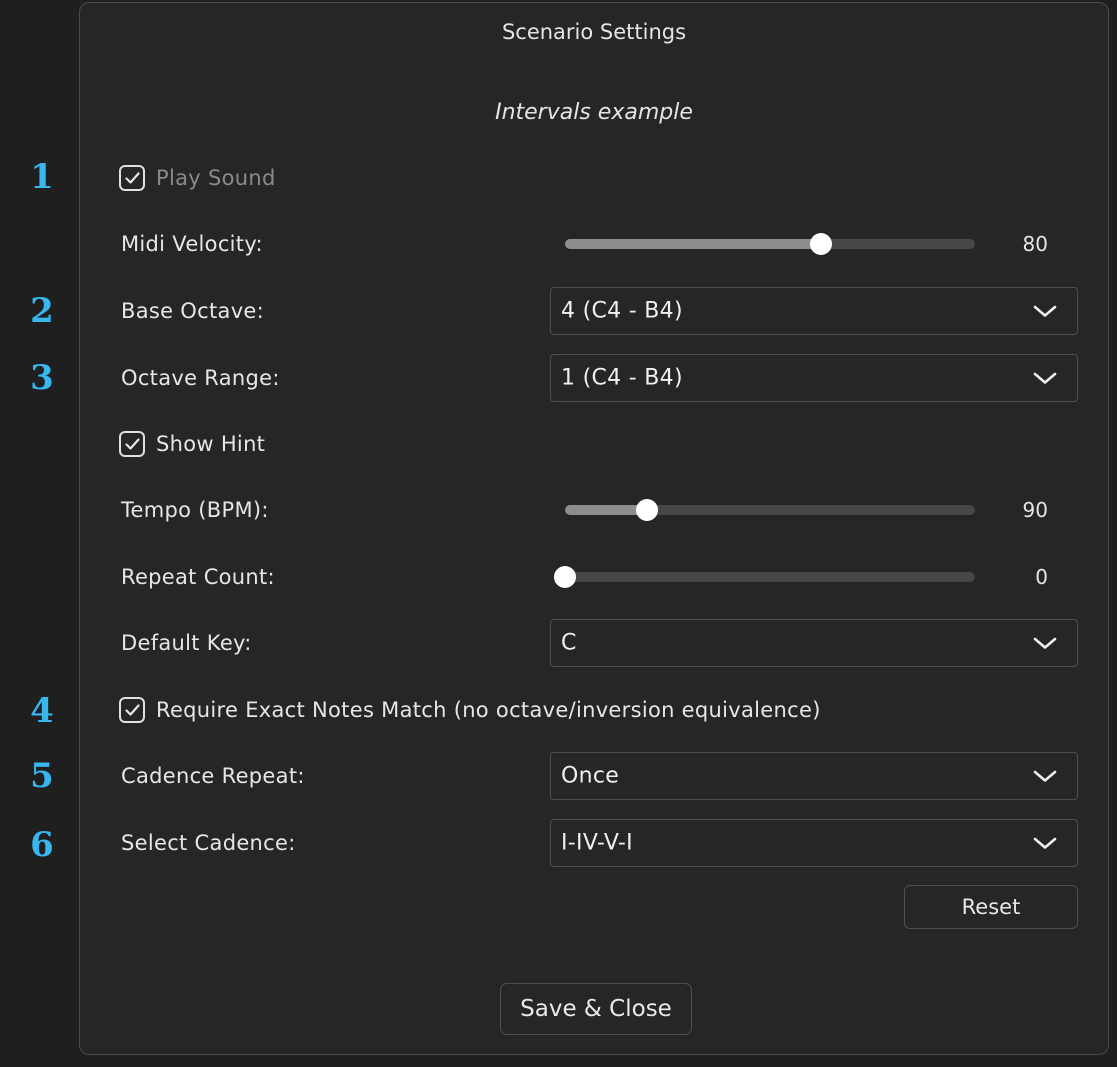 The height and width of the screenshot is (1067, 1117). What do you see at coordinates (596, 1009) in the screenshot?
I see `save-close-button: Save & Close` at bounding box center [596, 1009].